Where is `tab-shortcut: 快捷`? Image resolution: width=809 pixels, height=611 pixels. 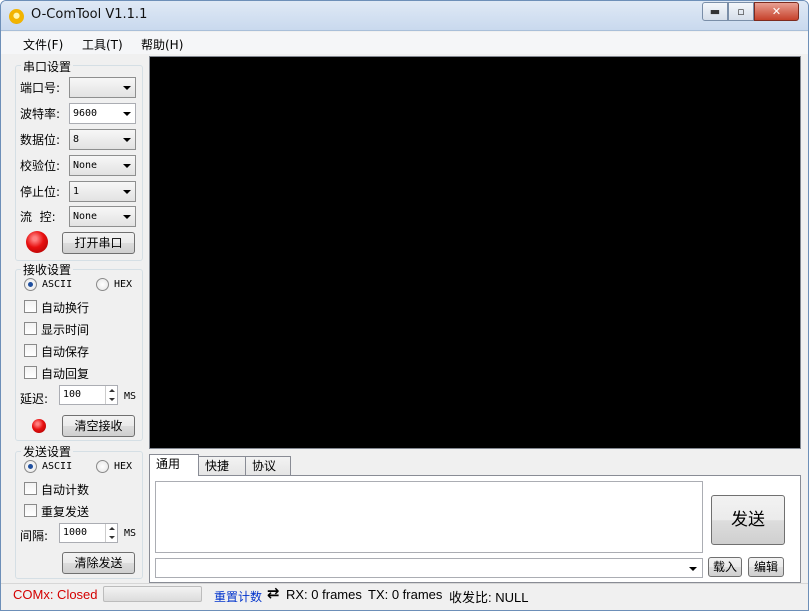 tab-shortcut: 快捷 is located at coordinates (222, 466).